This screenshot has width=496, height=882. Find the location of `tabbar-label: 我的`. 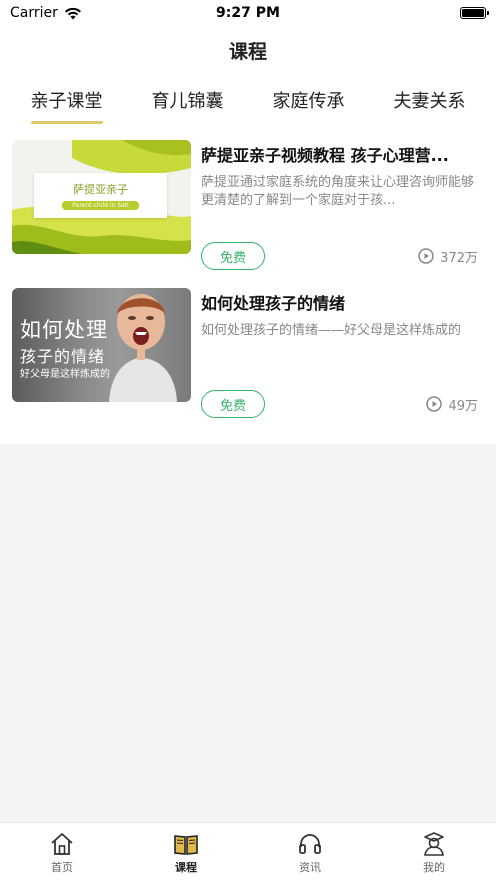

tabbar-label: 我的 is located at coordinates (434, 867).